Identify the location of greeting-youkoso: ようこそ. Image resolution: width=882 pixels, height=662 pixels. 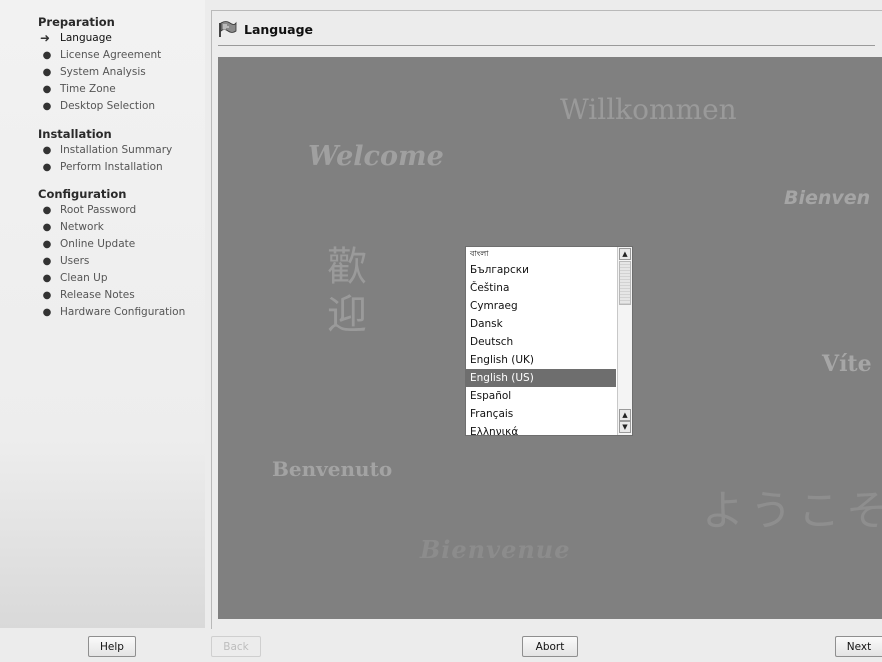
(792, 510).